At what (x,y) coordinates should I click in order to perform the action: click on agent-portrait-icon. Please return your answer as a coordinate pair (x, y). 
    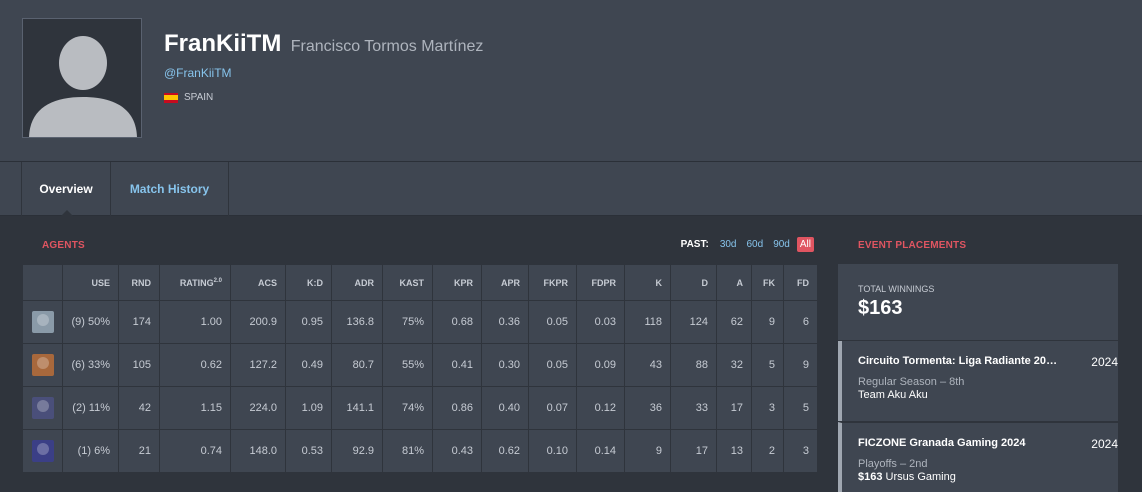
    Looking at the image, I should click on (42, 408).